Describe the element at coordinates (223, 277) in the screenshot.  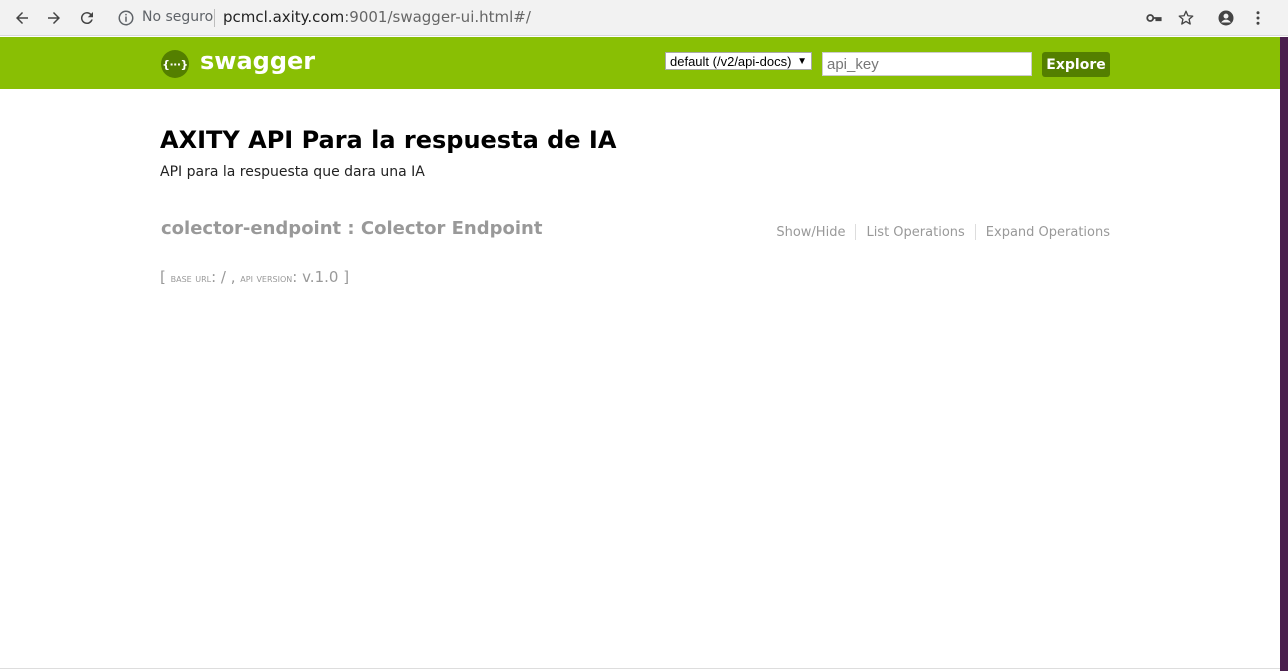
I see `base-url-value: /` at that location.